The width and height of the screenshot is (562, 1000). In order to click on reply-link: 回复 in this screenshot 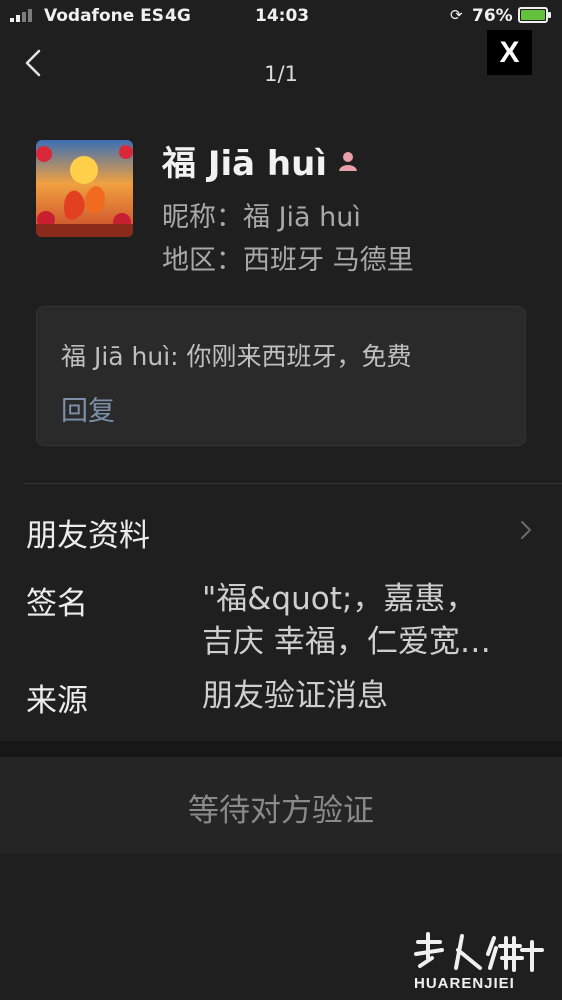, I will do `click(88, 408)`.